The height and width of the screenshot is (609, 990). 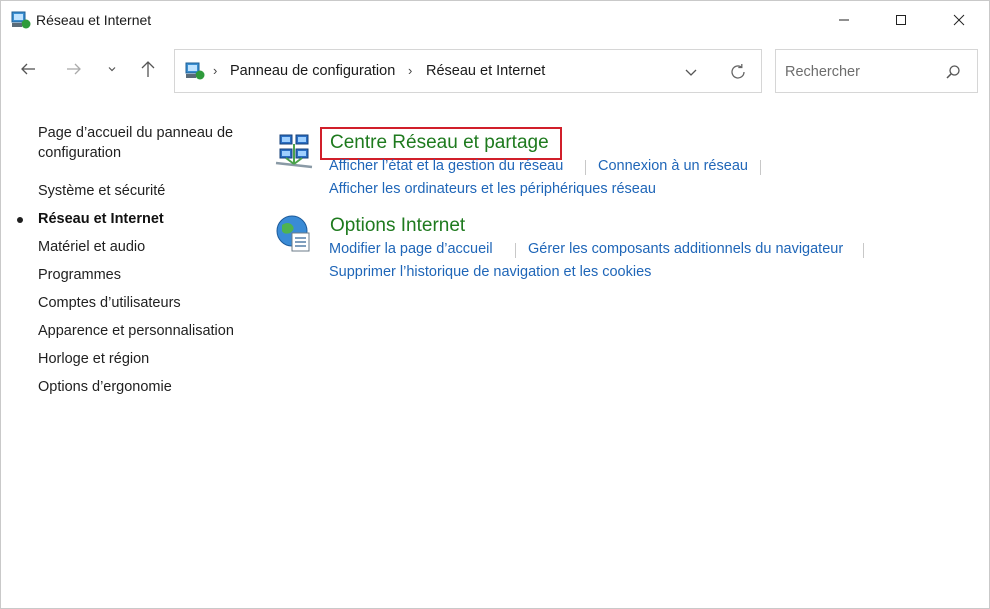 I want to click on forward-button, so click(x=74, y=69).